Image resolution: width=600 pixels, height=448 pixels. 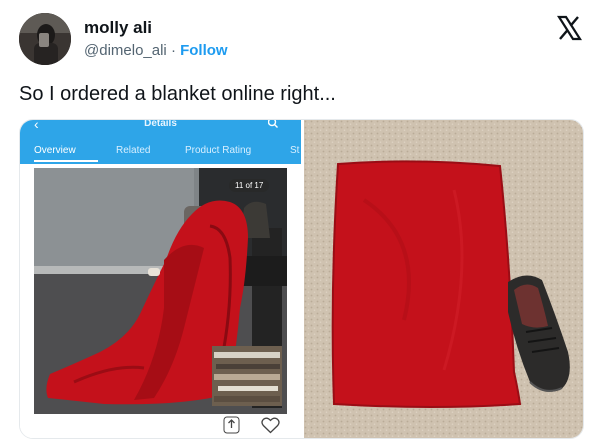 What do you see at coordinates (270, 425) in the screenshot?
I see `heart-icon` at bounding box center [270, 425].